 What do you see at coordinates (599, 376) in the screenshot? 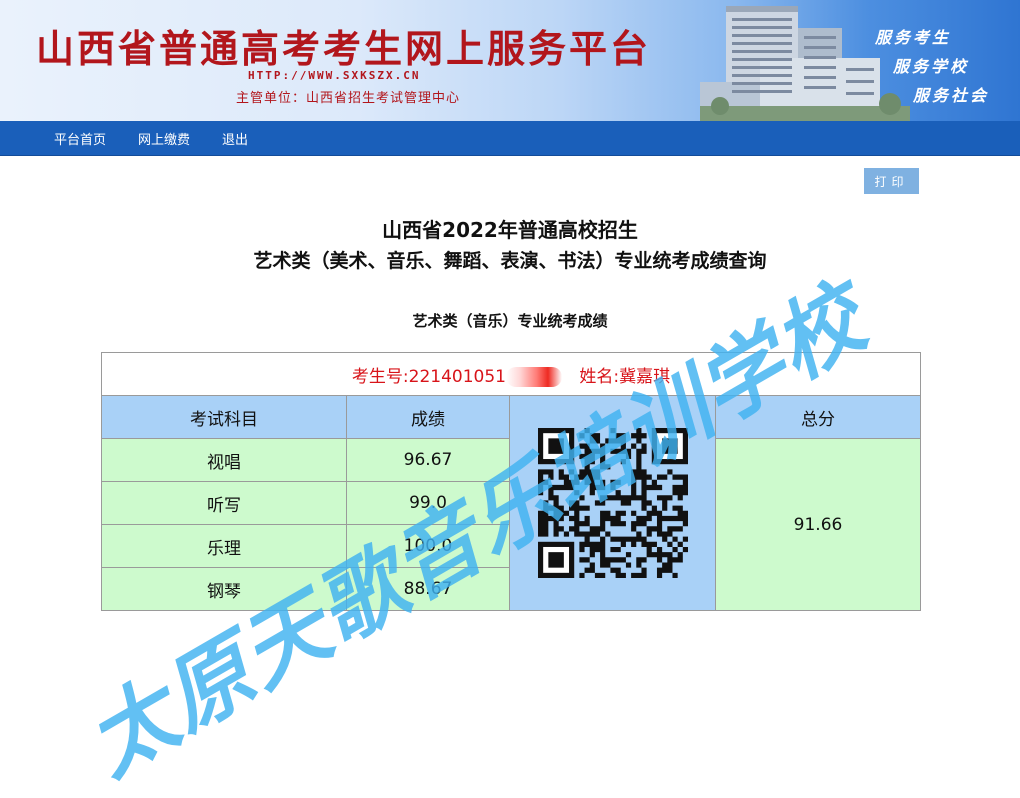
I see `name-label: 姓名:` at bounding box center [599, 376].